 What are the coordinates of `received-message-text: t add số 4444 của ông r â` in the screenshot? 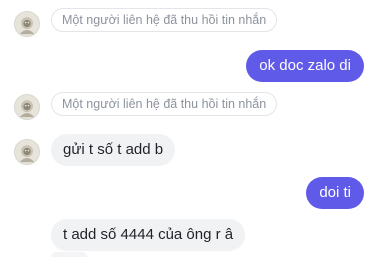 It's located at (148, 234).